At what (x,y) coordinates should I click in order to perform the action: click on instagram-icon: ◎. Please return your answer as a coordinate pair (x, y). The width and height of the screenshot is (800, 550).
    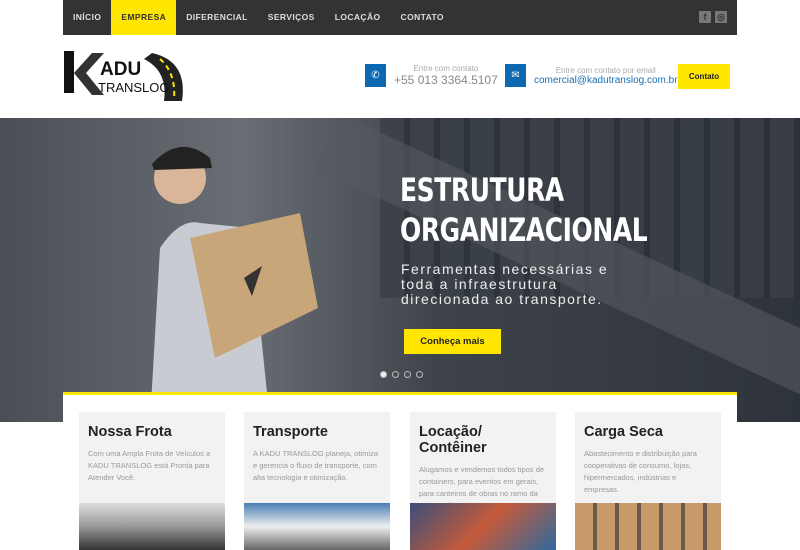
    Looking at the image, I should click on (721, 17).